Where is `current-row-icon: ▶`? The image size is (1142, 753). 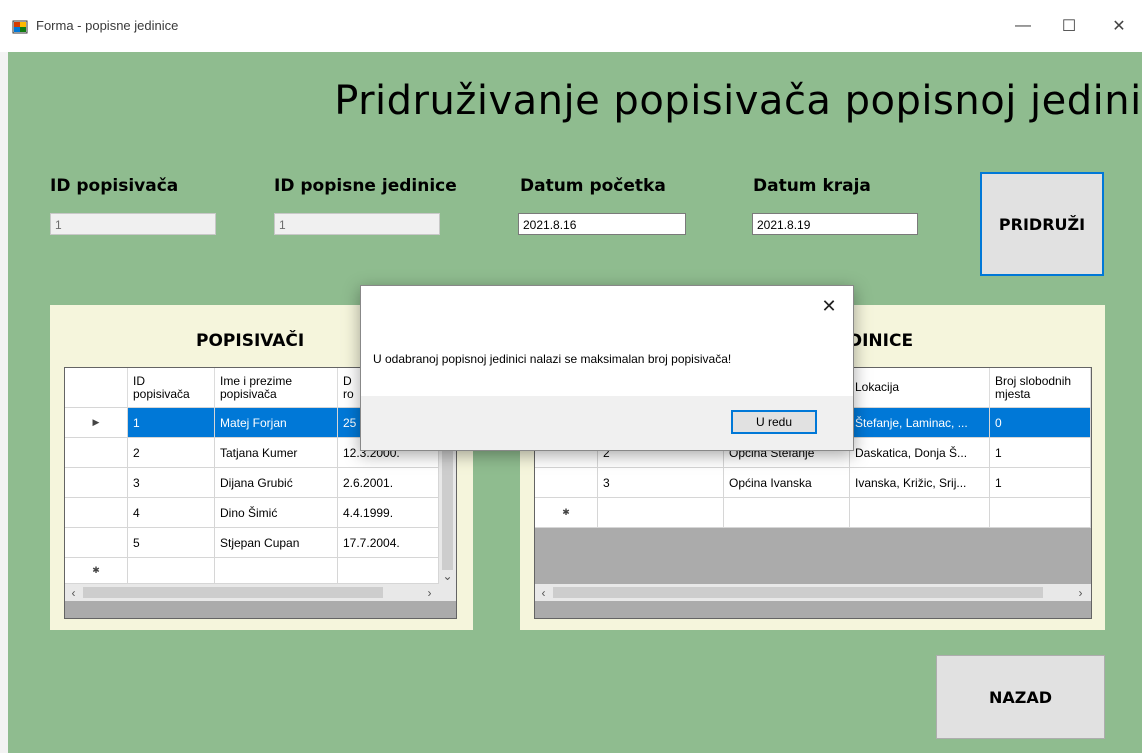 current-row-icon: ▶ is located at coordinates (96, 423).